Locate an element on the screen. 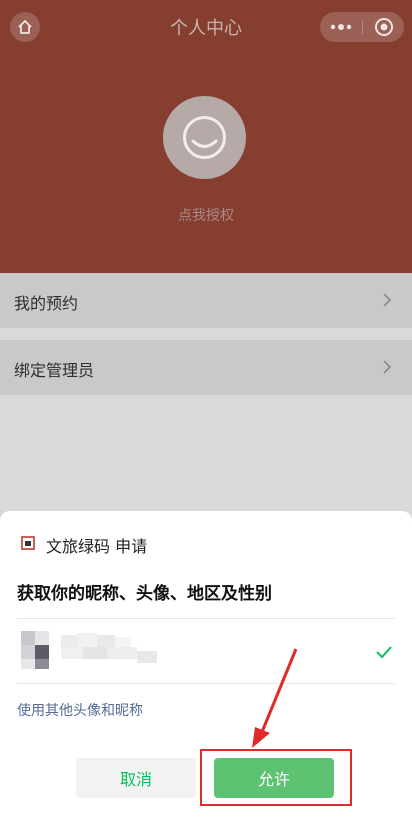 The image size is (412, 819). target-icon is located at coordinates (383, 27).